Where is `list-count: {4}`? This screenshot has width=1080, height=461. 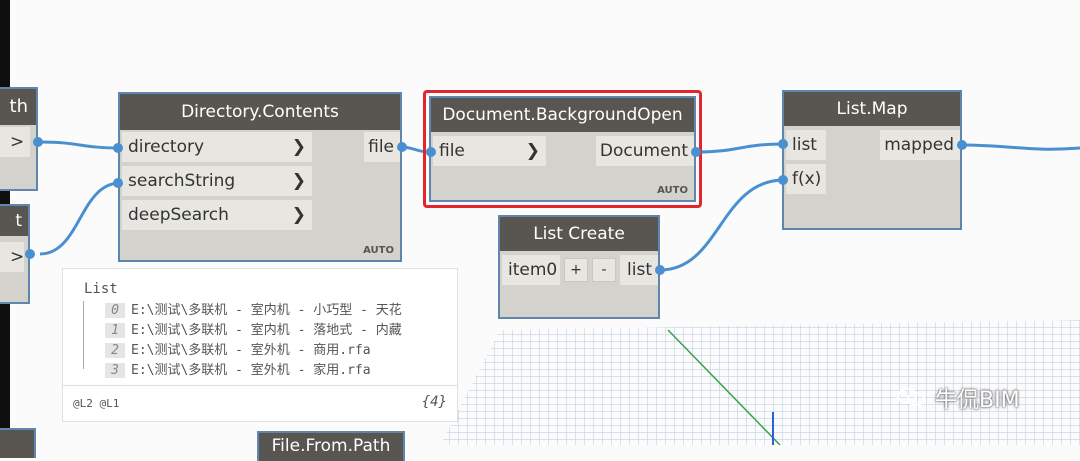 list-count: {4} is located at coordinates (434, 402).